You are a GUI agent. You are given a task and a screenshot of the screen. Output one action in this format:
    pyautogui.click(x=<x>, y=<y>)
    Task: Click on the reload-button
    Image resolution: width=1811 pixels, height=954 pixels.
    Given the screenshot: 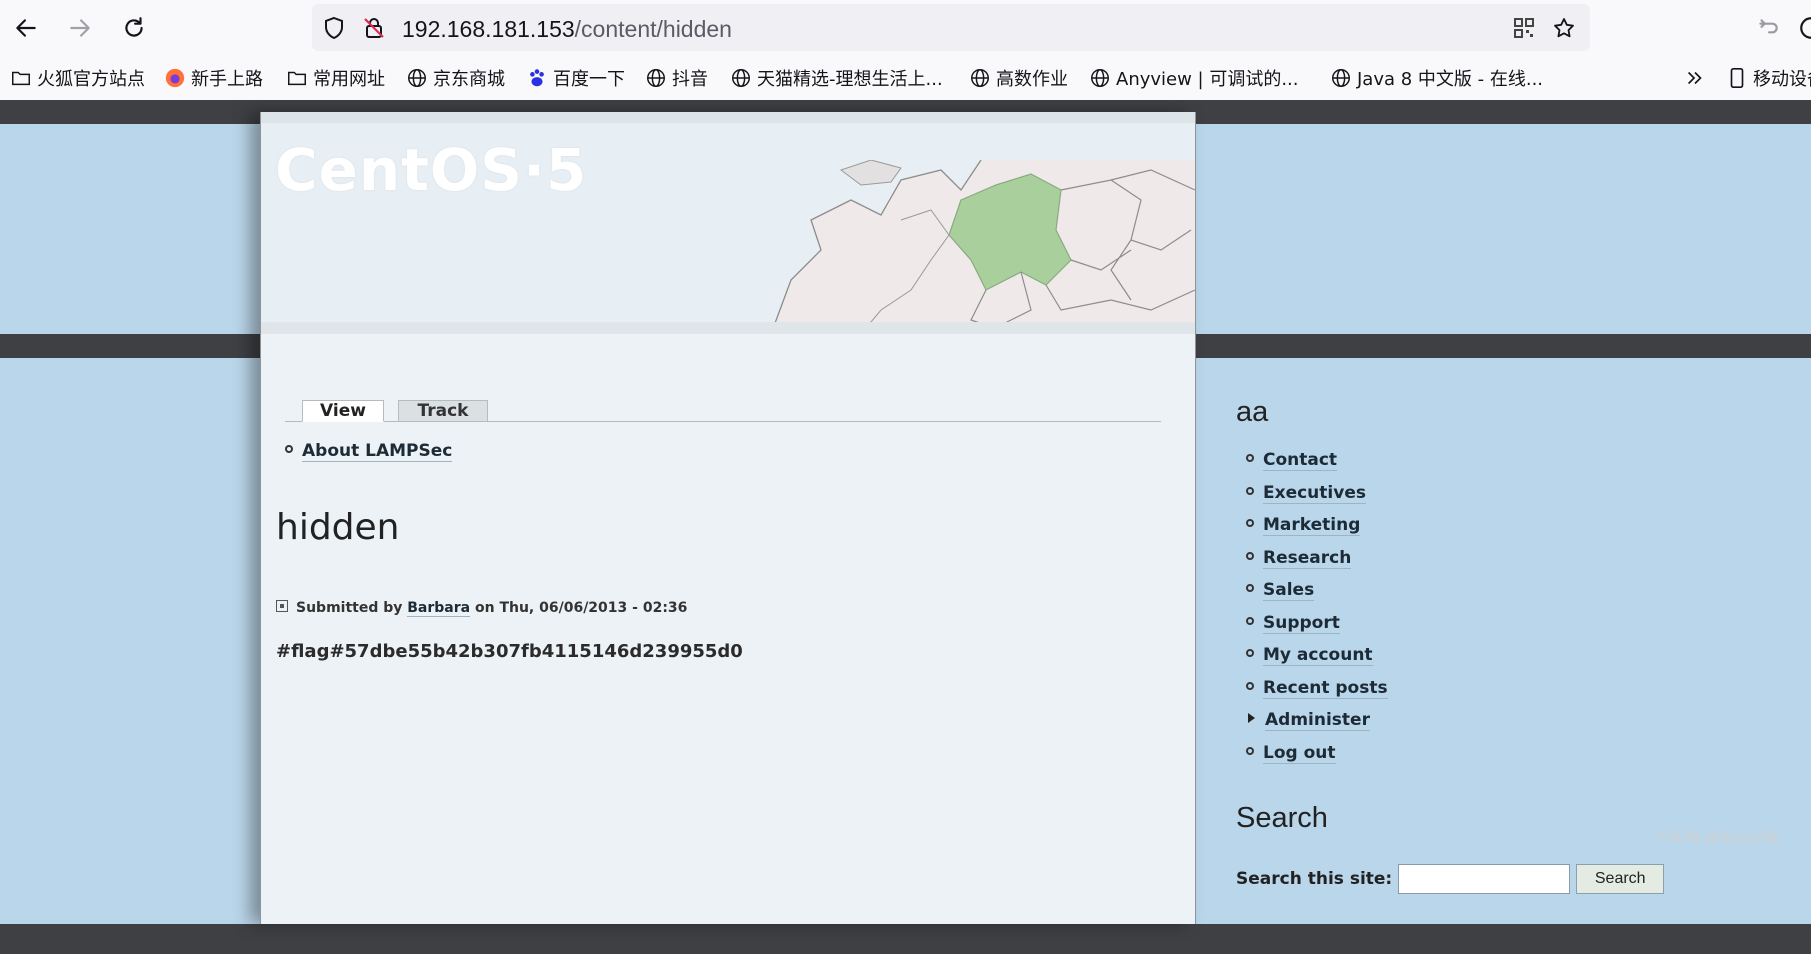 What is the action you would take?
    pyautogui.click(x=134, y=28)
    